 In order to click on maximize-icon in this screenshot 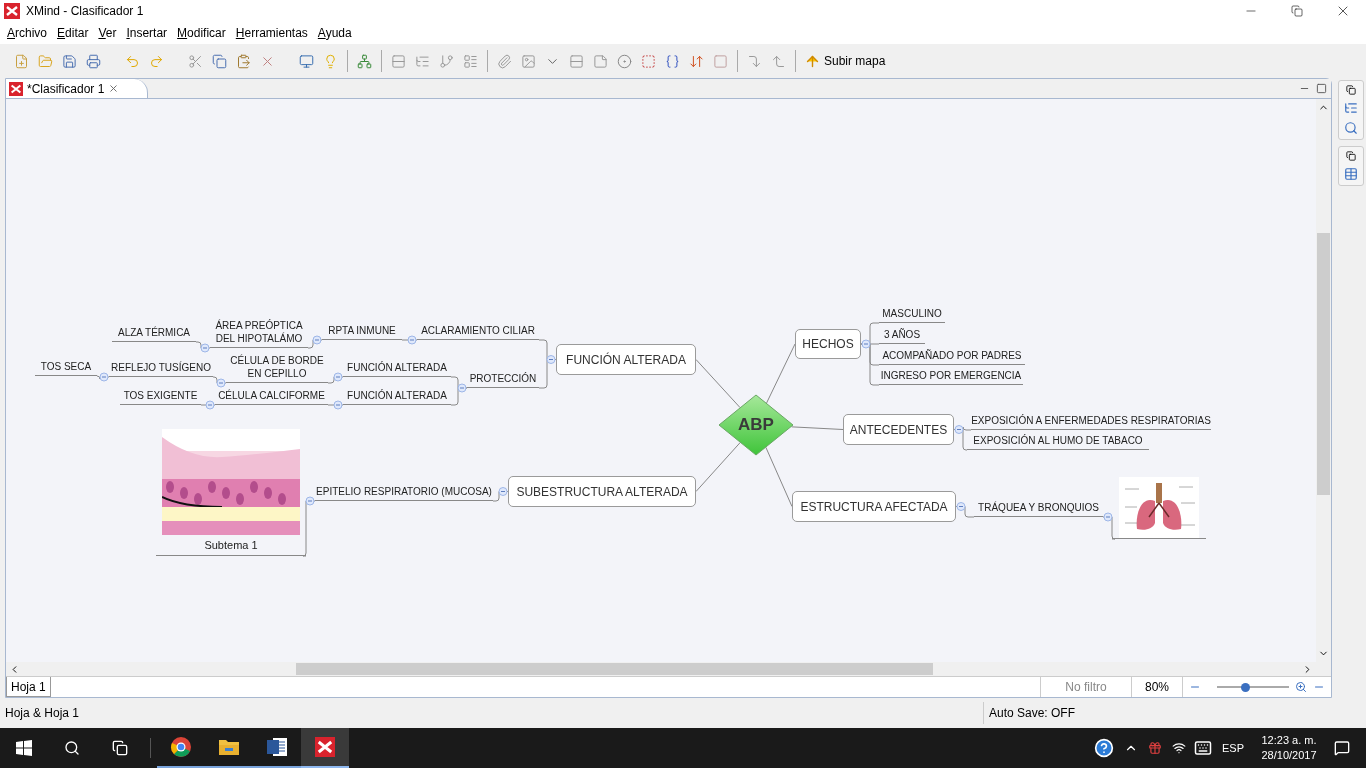, I will do `click(1321, 88)`.